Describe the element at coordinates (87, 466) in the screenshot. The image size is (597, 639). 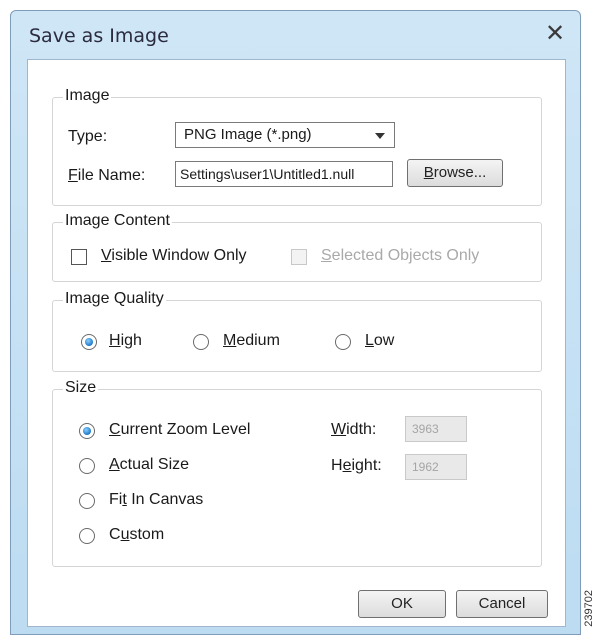
I see `size-actual-radio` at that location.